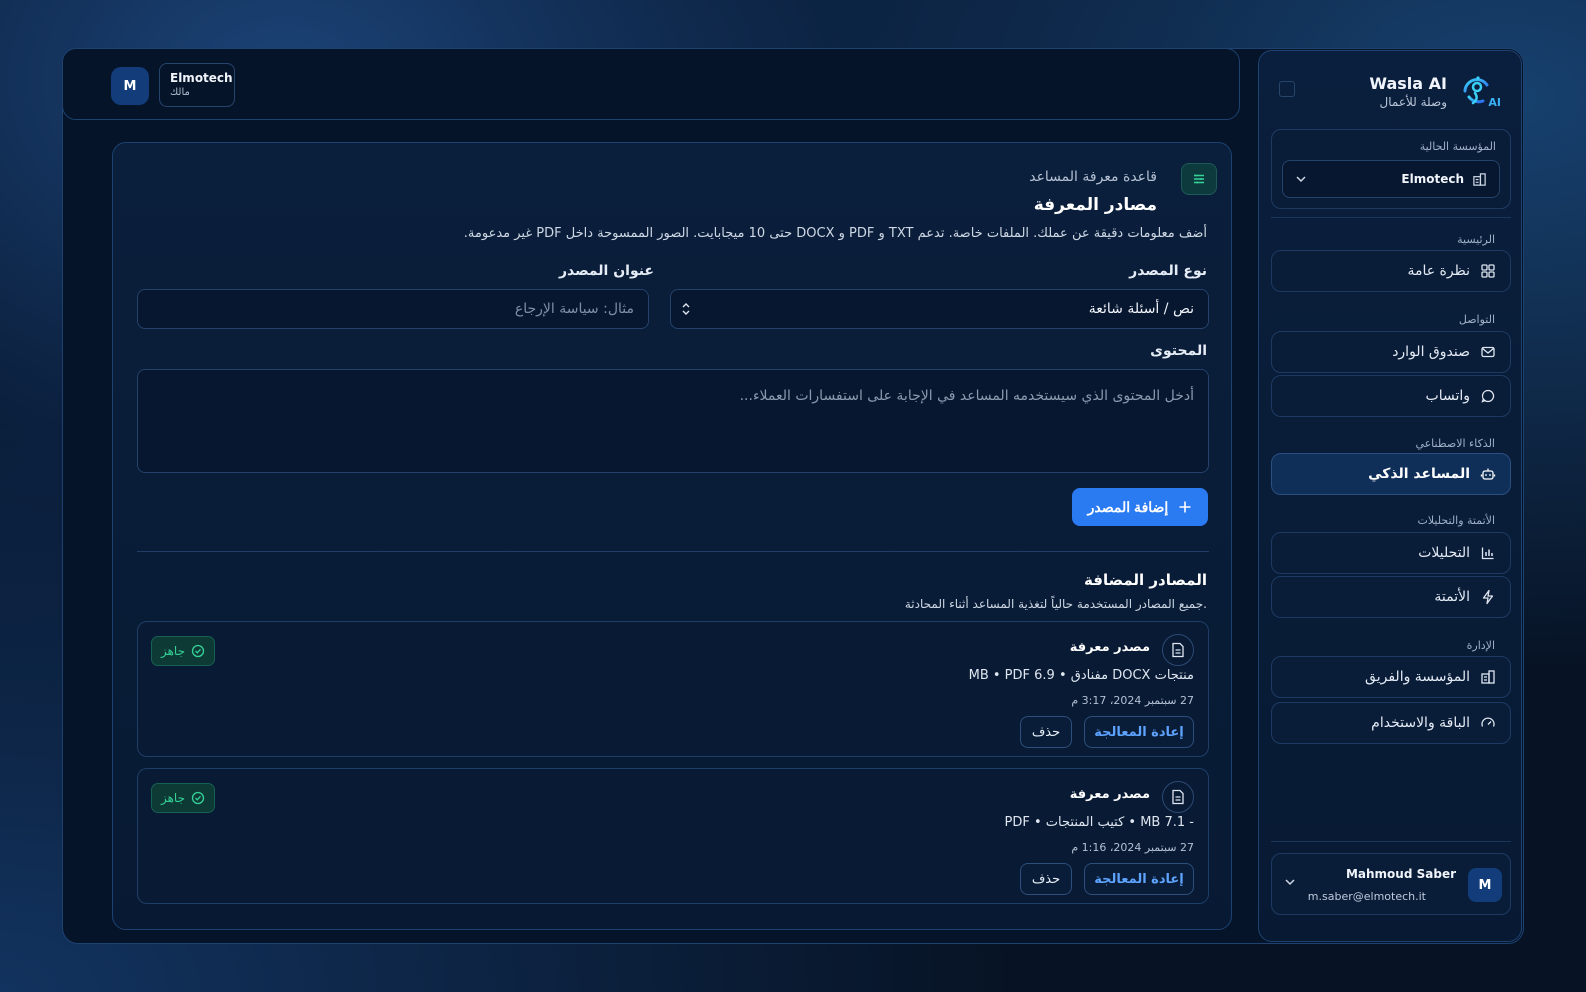  I want to click on brand-logo-badge: AI, so click(1494, 102).